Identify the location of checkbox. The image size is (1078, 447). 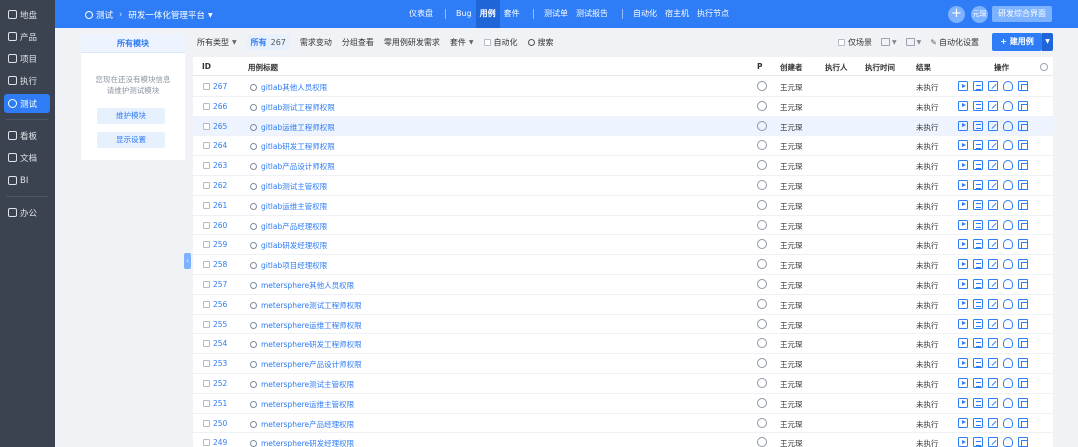
(841, 42).